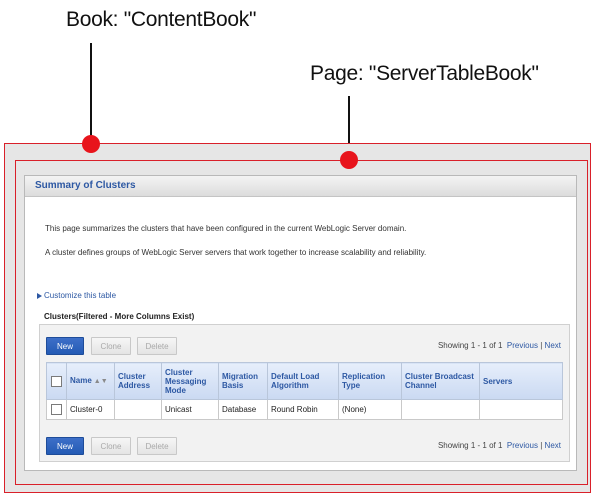 Image resolution: width=596 pixels, height=502 pixels. I want to click on column-header-messaging-mode: Cluster Messaging Mode, so click(190, 381).